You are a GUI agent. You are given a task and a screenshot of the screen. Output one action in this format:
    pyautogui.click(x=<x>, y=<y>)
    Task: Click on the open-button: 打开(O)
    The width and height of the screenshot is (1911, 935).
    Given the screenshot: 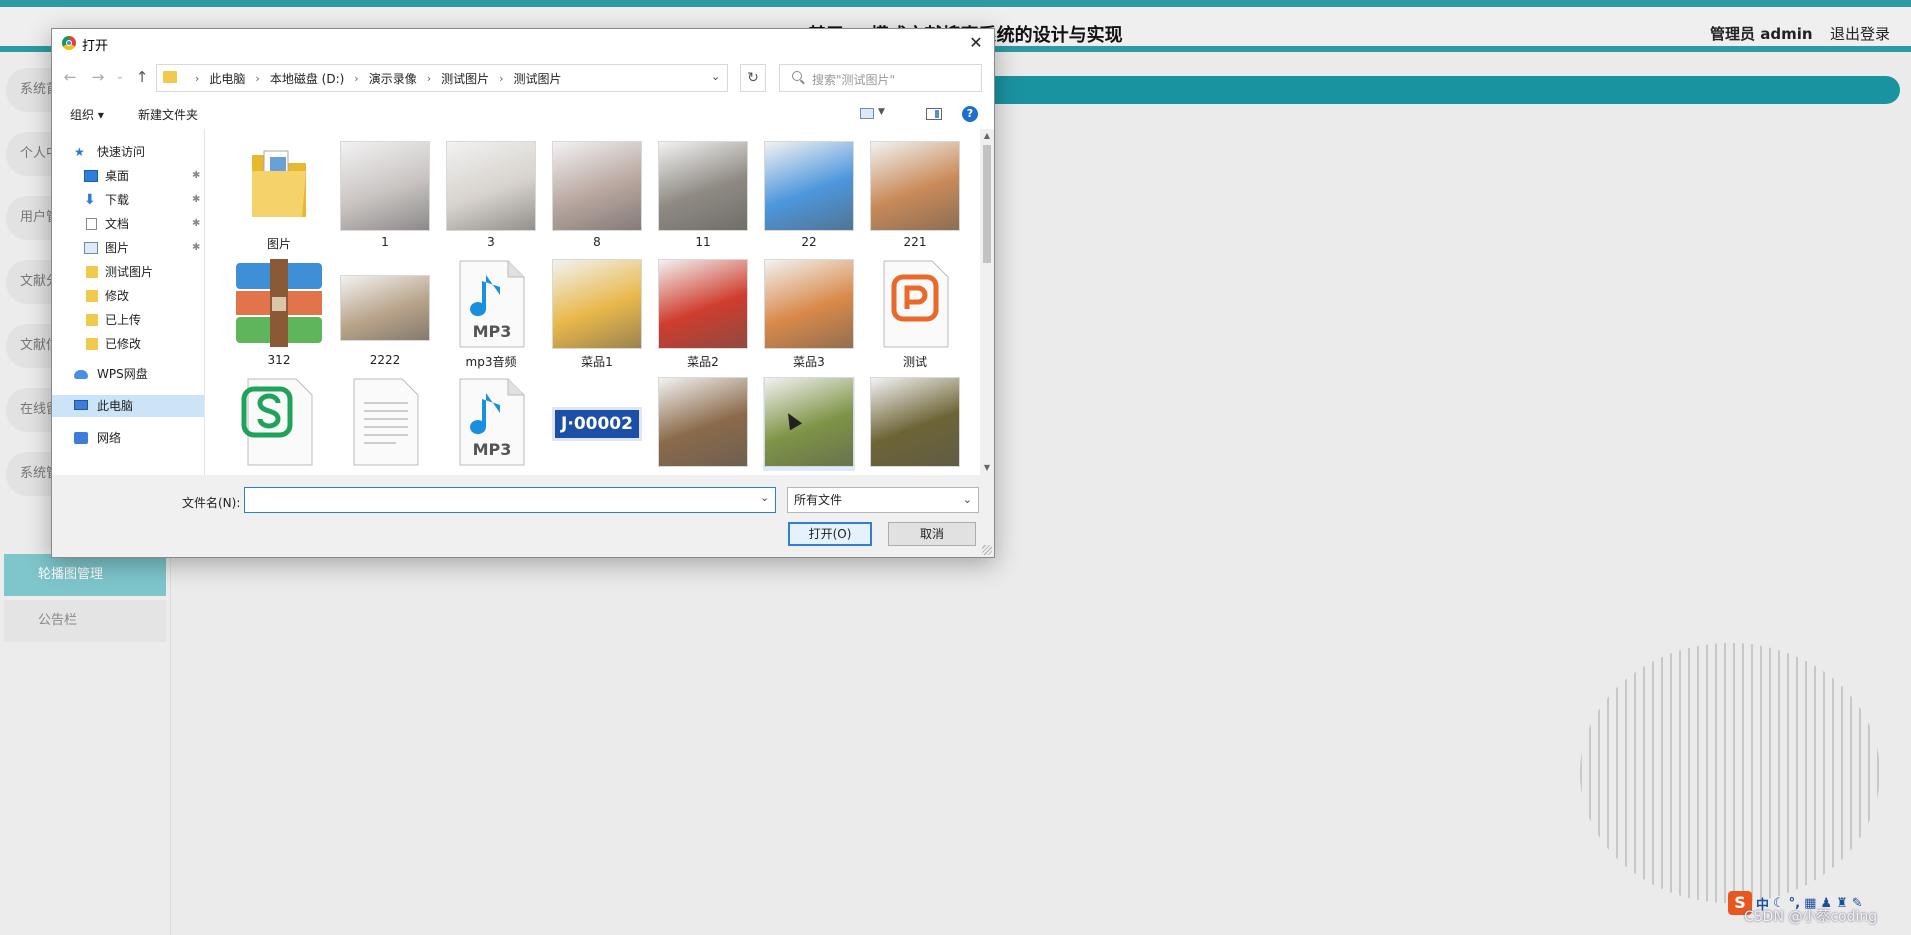 What is the action you would take?
    pyautogui.click(x=830, y=534)
    